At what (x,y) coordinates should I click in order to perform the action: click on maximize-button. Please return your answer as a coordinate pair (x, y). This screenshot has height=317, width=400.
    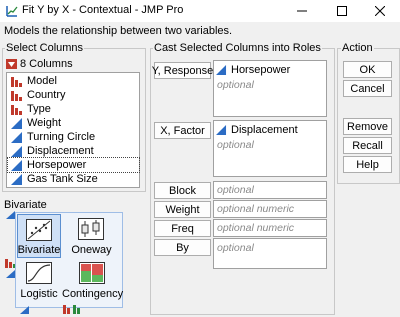
    Looking at the image, I should click on (342, 11).